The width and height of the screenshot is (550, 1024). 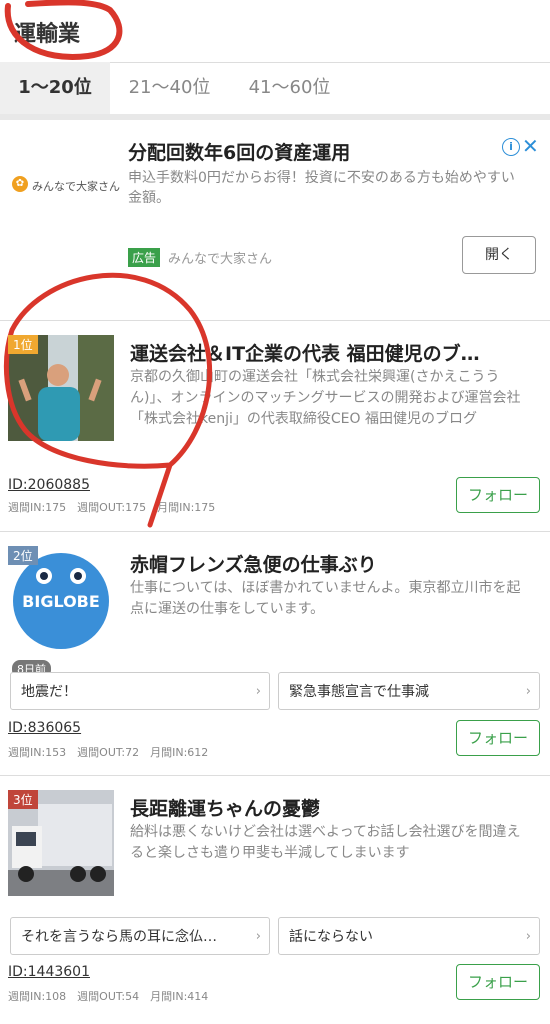 I want to click on close-icon: ✕, so click(x=530, y=146).